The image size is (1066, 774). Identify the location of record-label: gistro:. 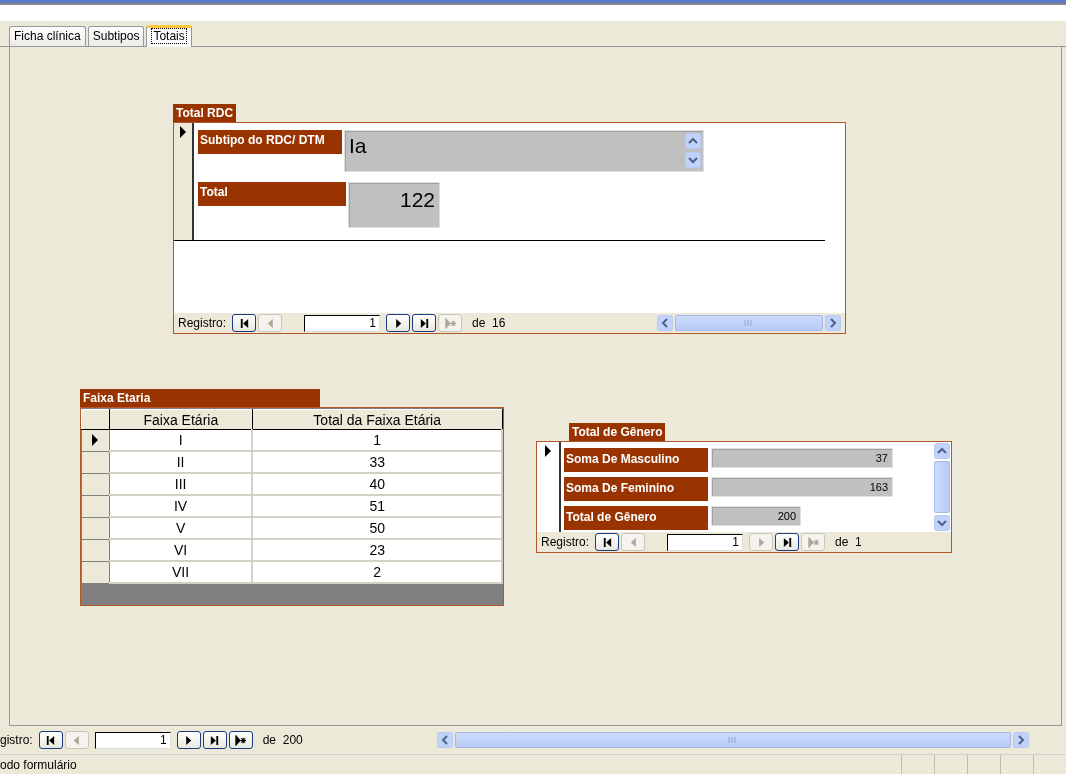
(16, 740).